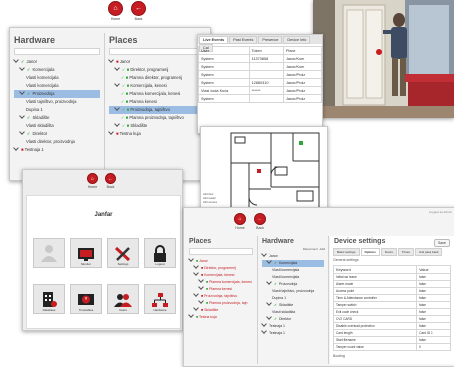 This screenshot has height=367, width=454. Describe the element at coordinates (160, 299) in the screenshot. I see `tile-hardware: Hardware` at that location.